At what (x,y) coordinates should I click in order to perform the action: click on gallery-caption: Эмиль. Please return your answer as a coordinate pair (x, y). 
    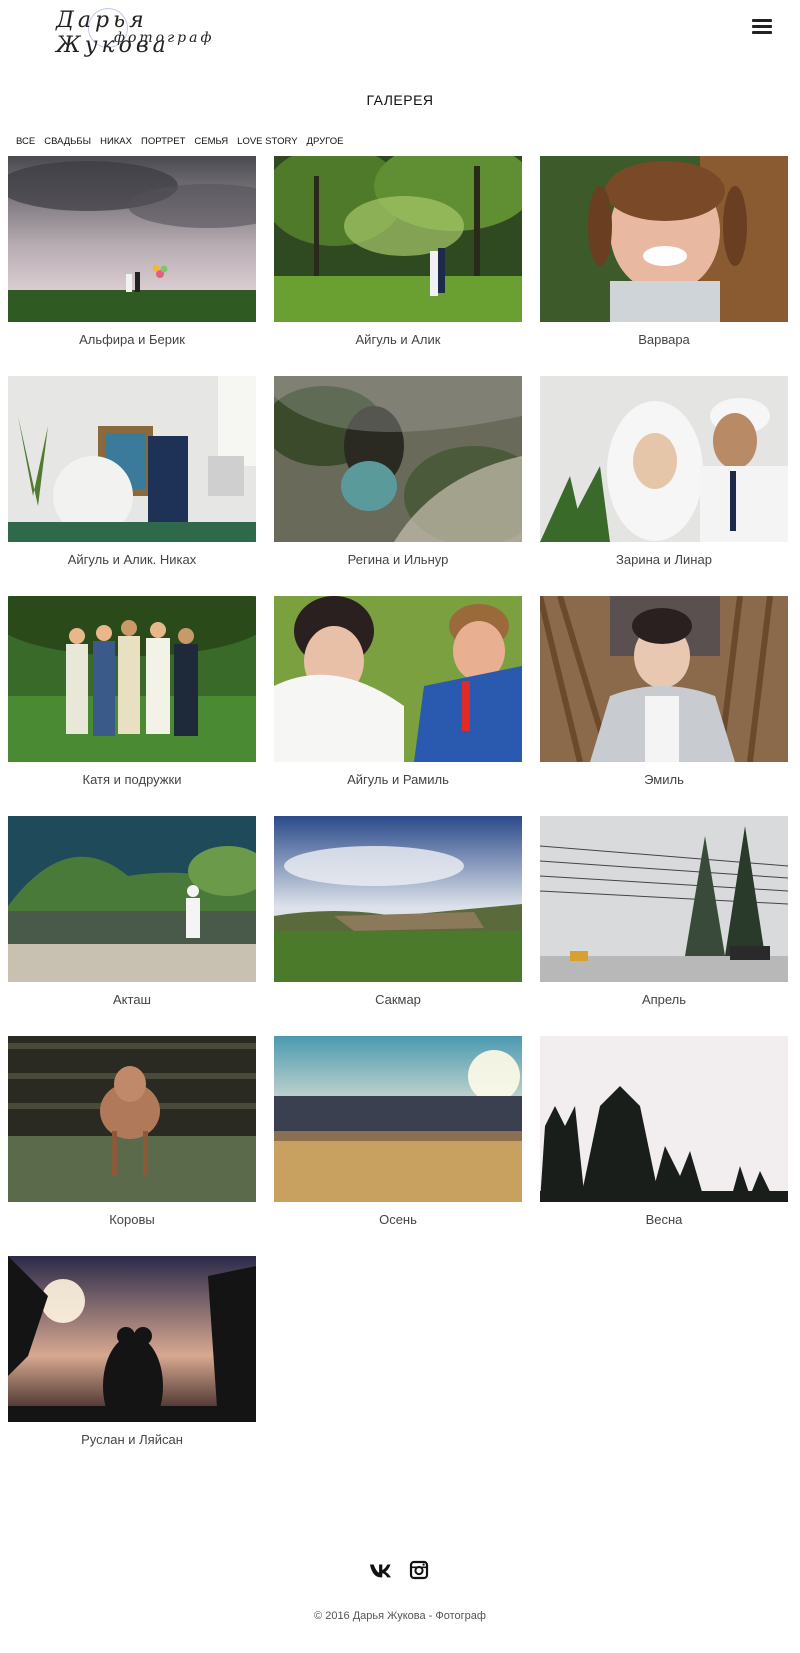
    Looking at the image, I should click on (664, 779).